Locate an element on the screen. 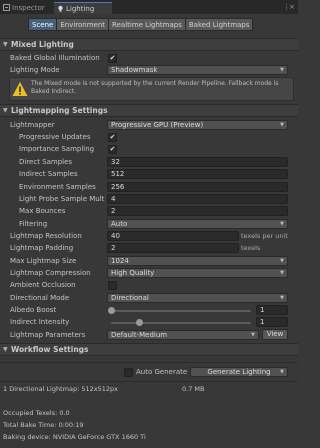 This screenshot has width=320, height=448. baked-gi-checkbox: ✔ is located at coordinates (112, 58).